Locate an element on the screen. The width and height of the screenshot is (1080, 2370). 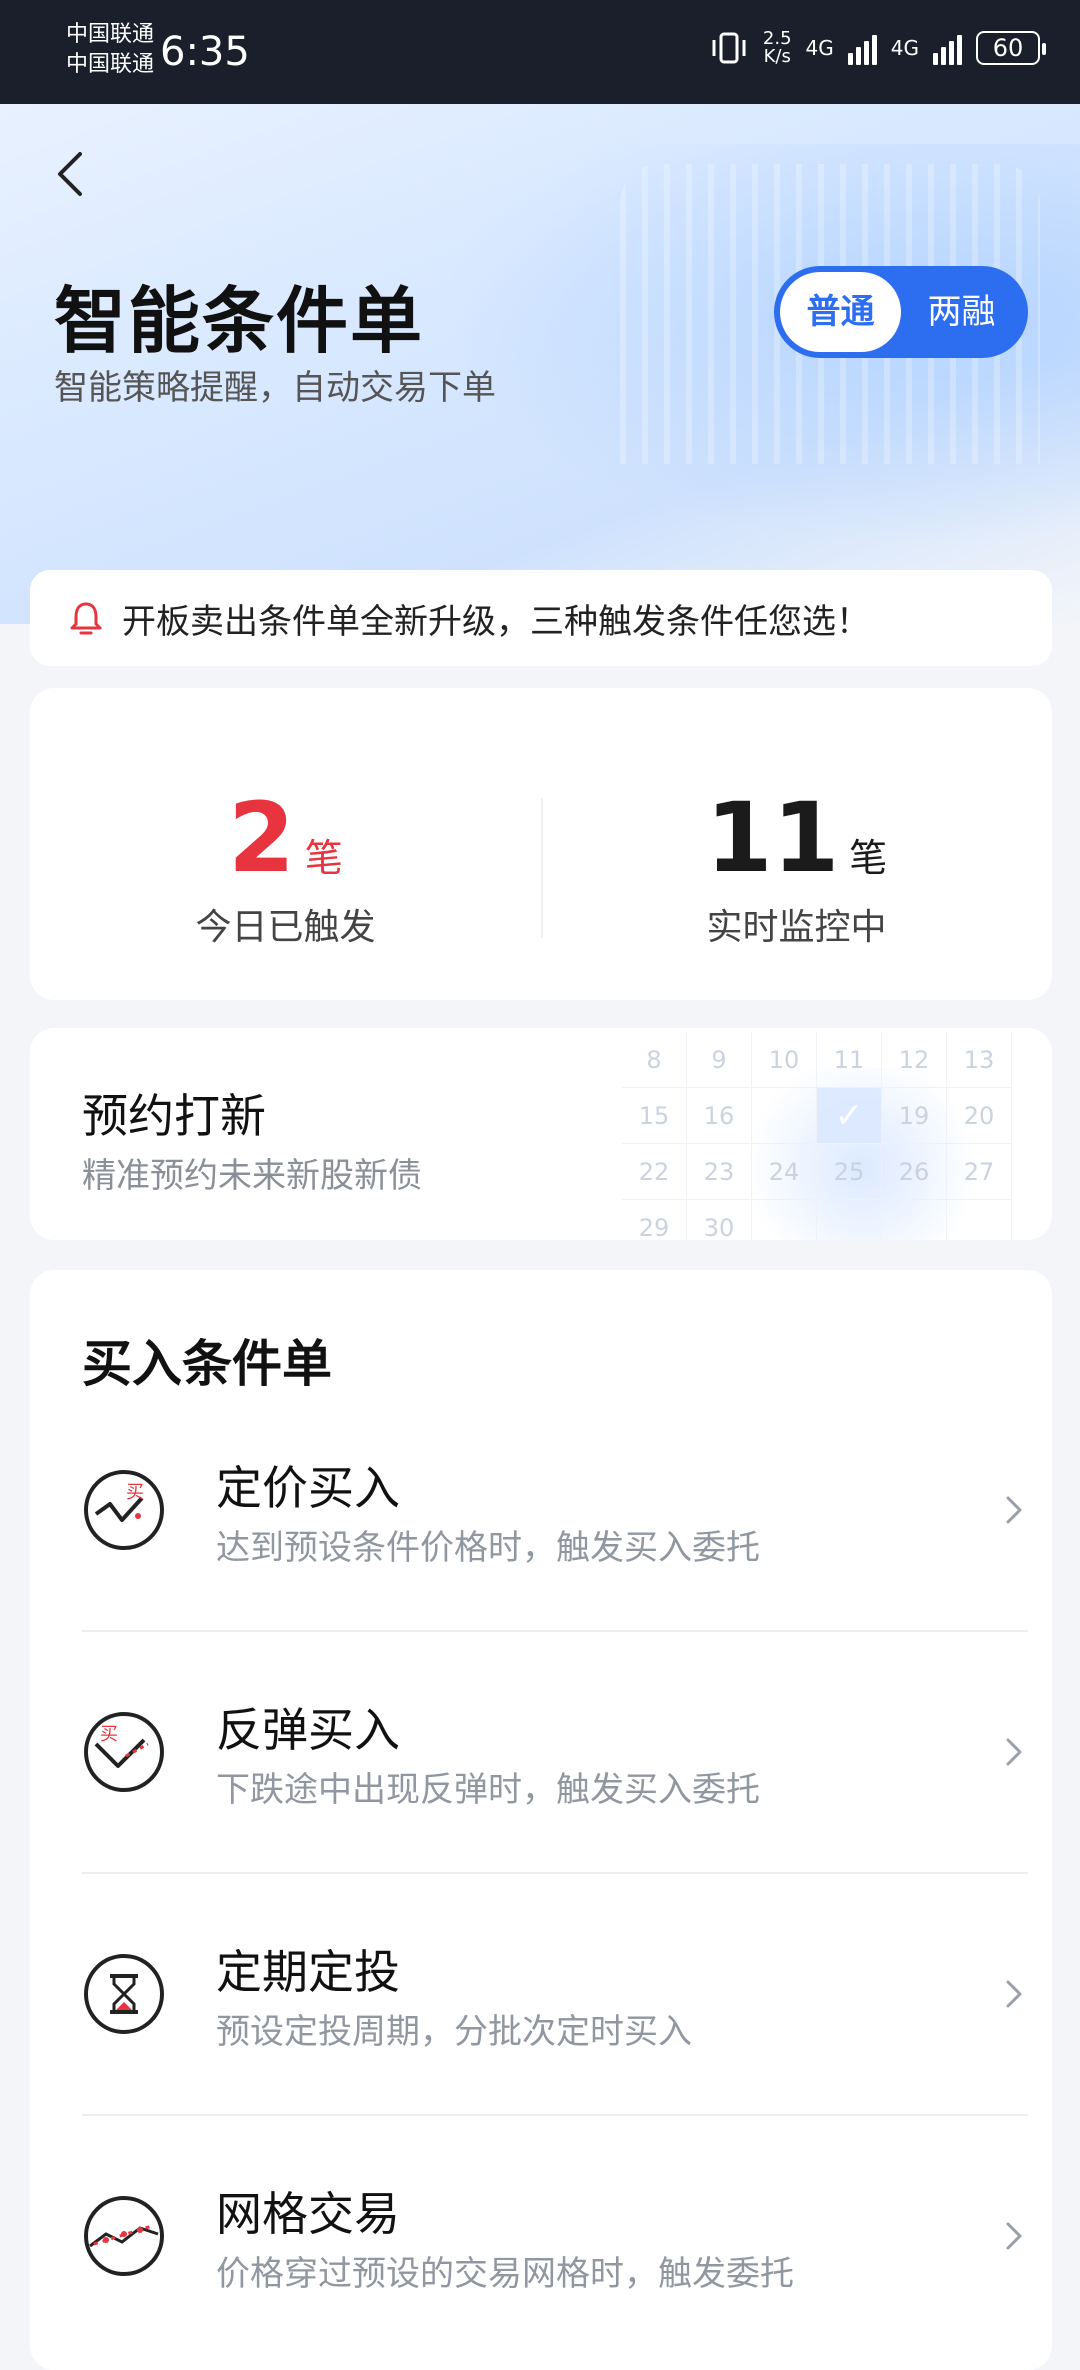
battery-icon: 60 is located at coordinates (1011, 48).